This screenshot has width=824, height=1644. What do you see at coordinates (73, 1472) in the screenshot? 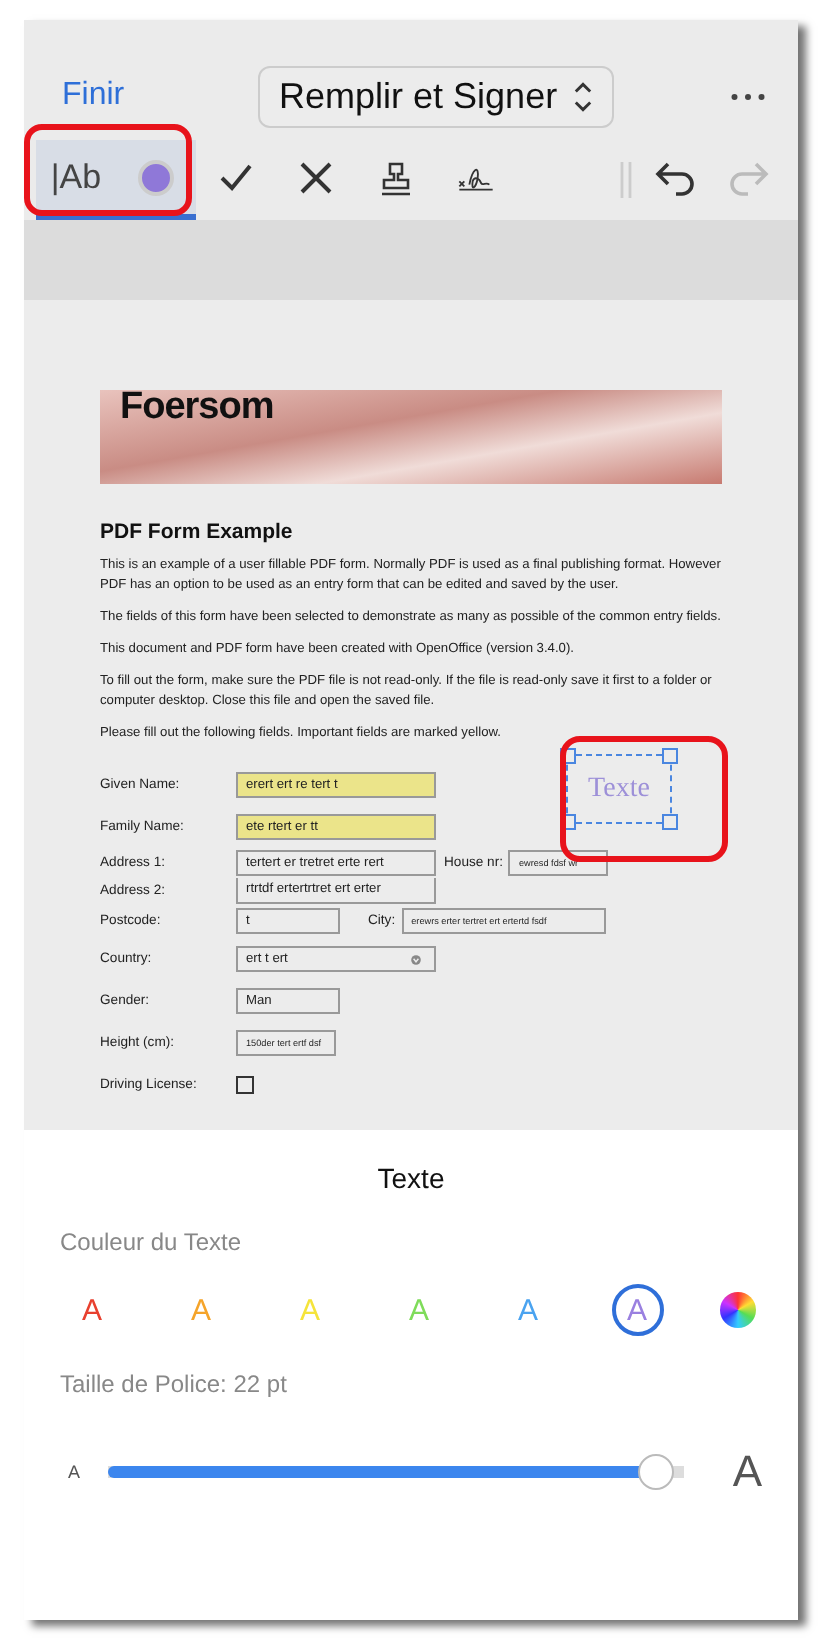
I see `small-size-label: A` at bounding box center [73, 1472].